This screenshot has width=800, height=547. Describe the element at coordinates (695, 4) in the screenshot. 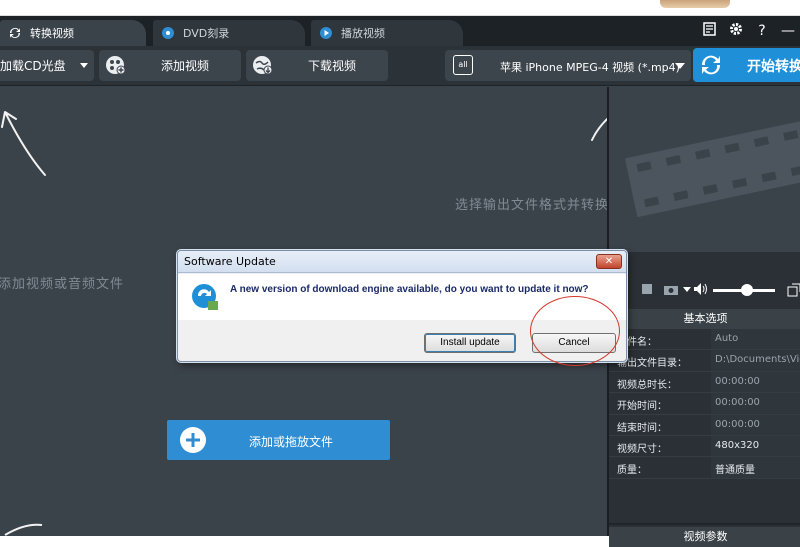

I see `avatar-thumbnail` at that location.